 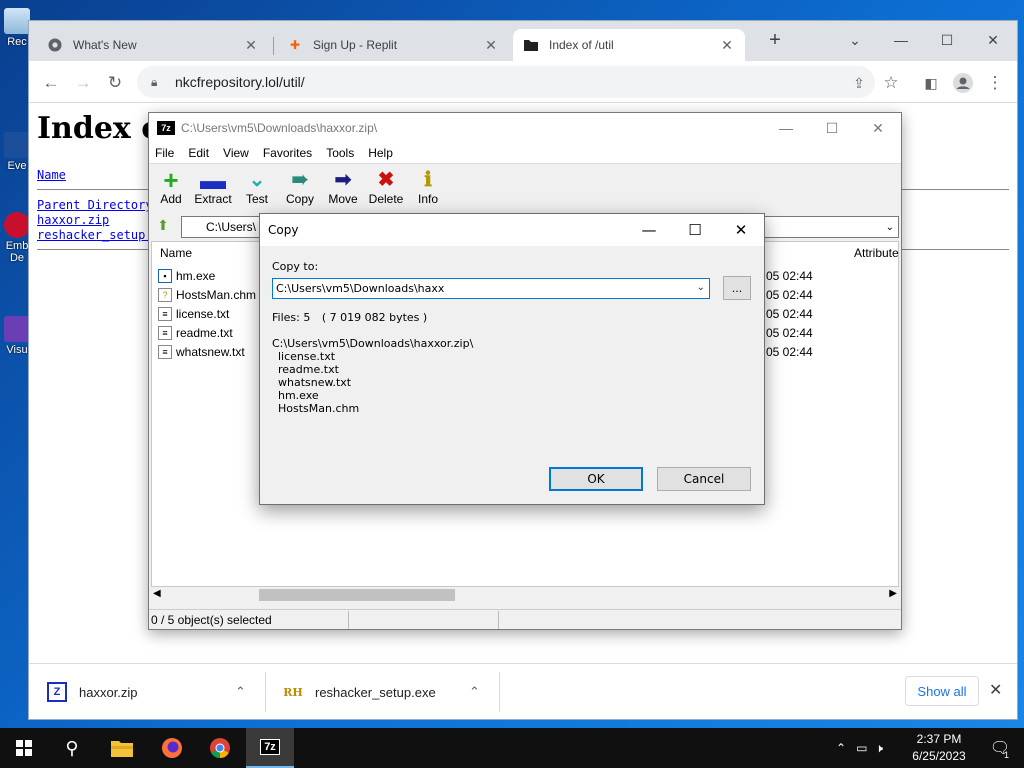 I want to click on menu-view: View, so click(x=236, y=153).